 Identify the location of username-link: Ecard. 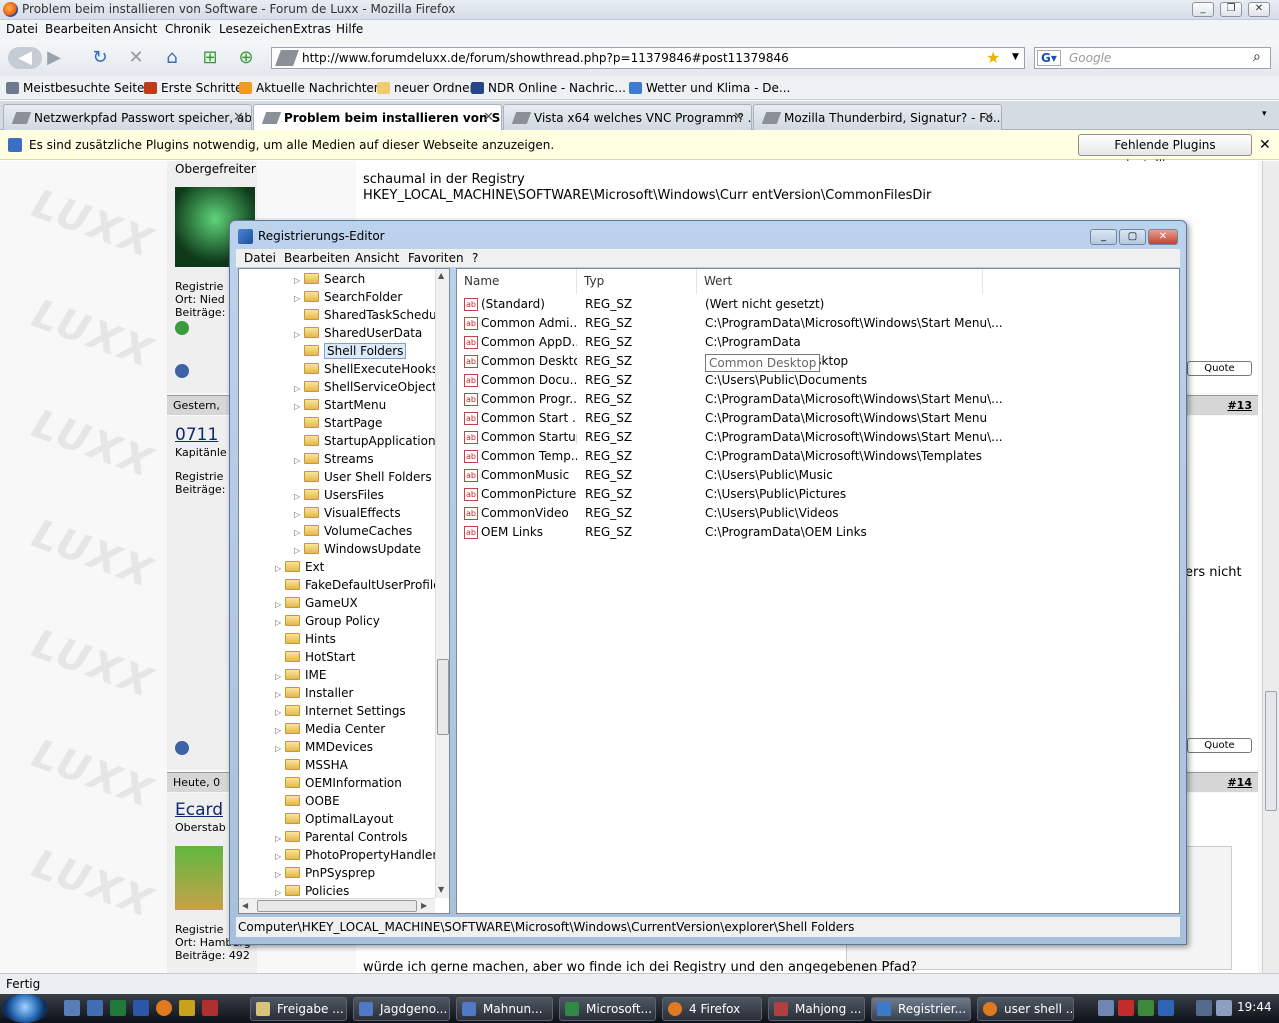
(199, 810).